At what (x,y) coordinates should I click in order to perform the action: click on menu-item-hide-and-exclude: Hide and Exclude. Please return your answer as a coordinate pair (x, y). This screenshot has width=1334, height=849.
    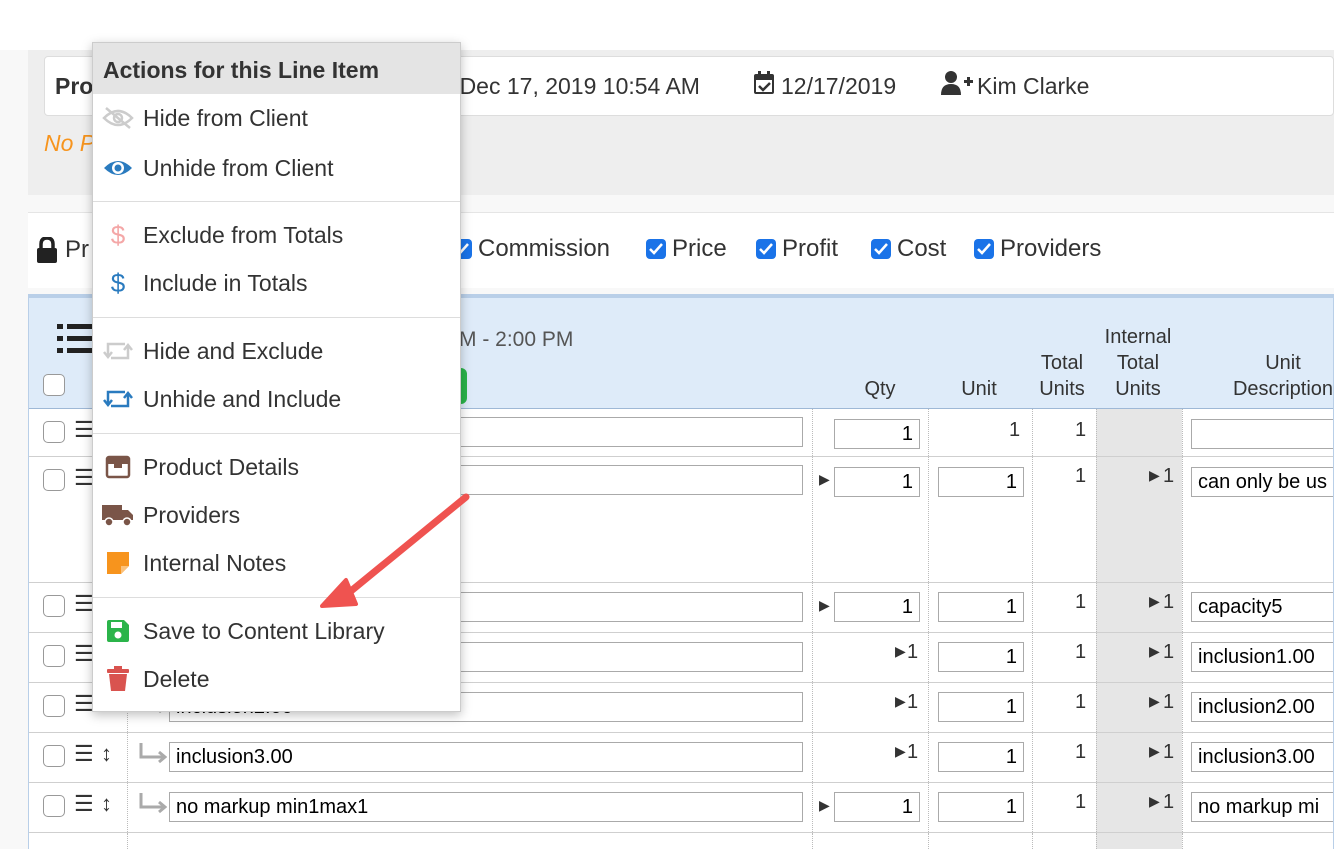
    Looking at the image, I should click on (276, 351).